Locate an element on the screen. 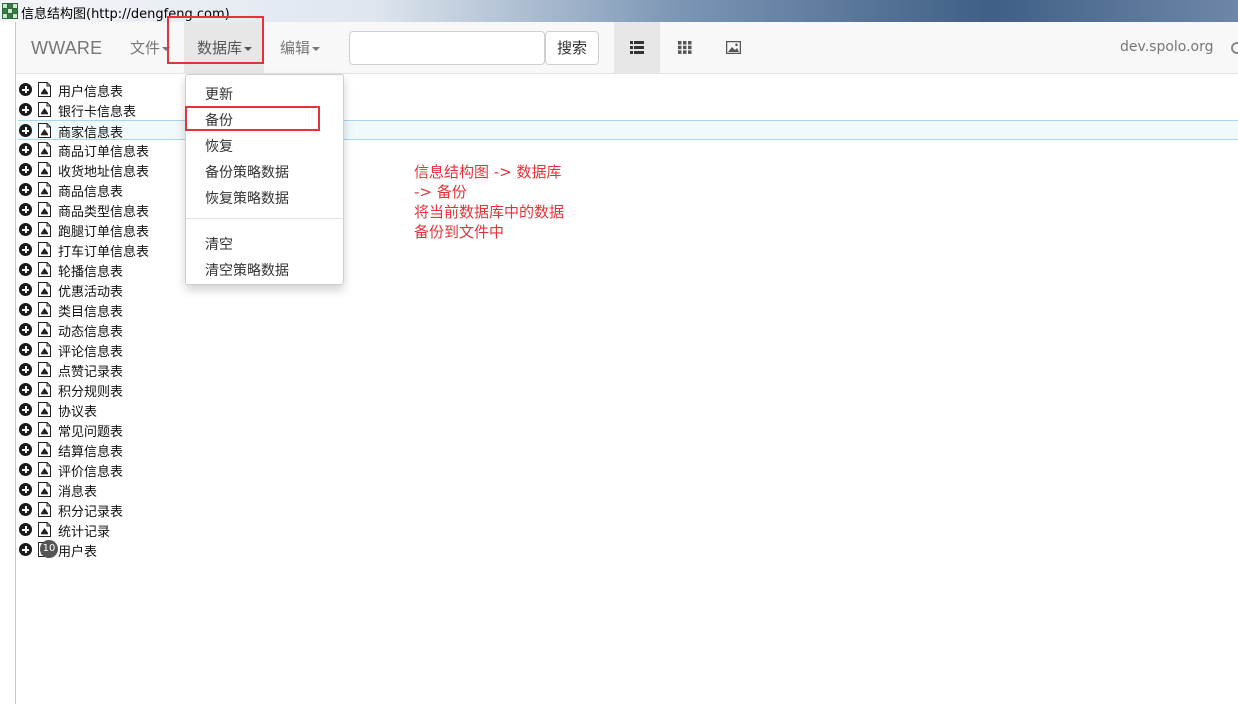 The width and height of the screenshot is (1238, 704). brand-logo: WWARE is located at coordinates (66, 48).